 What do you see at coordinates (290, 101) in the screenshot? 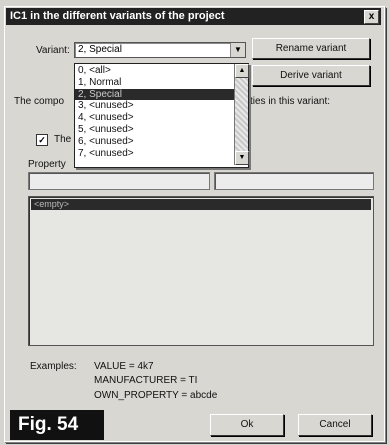
I see `component-text-right: ties in this variant:` at bounding box center [290, 101].